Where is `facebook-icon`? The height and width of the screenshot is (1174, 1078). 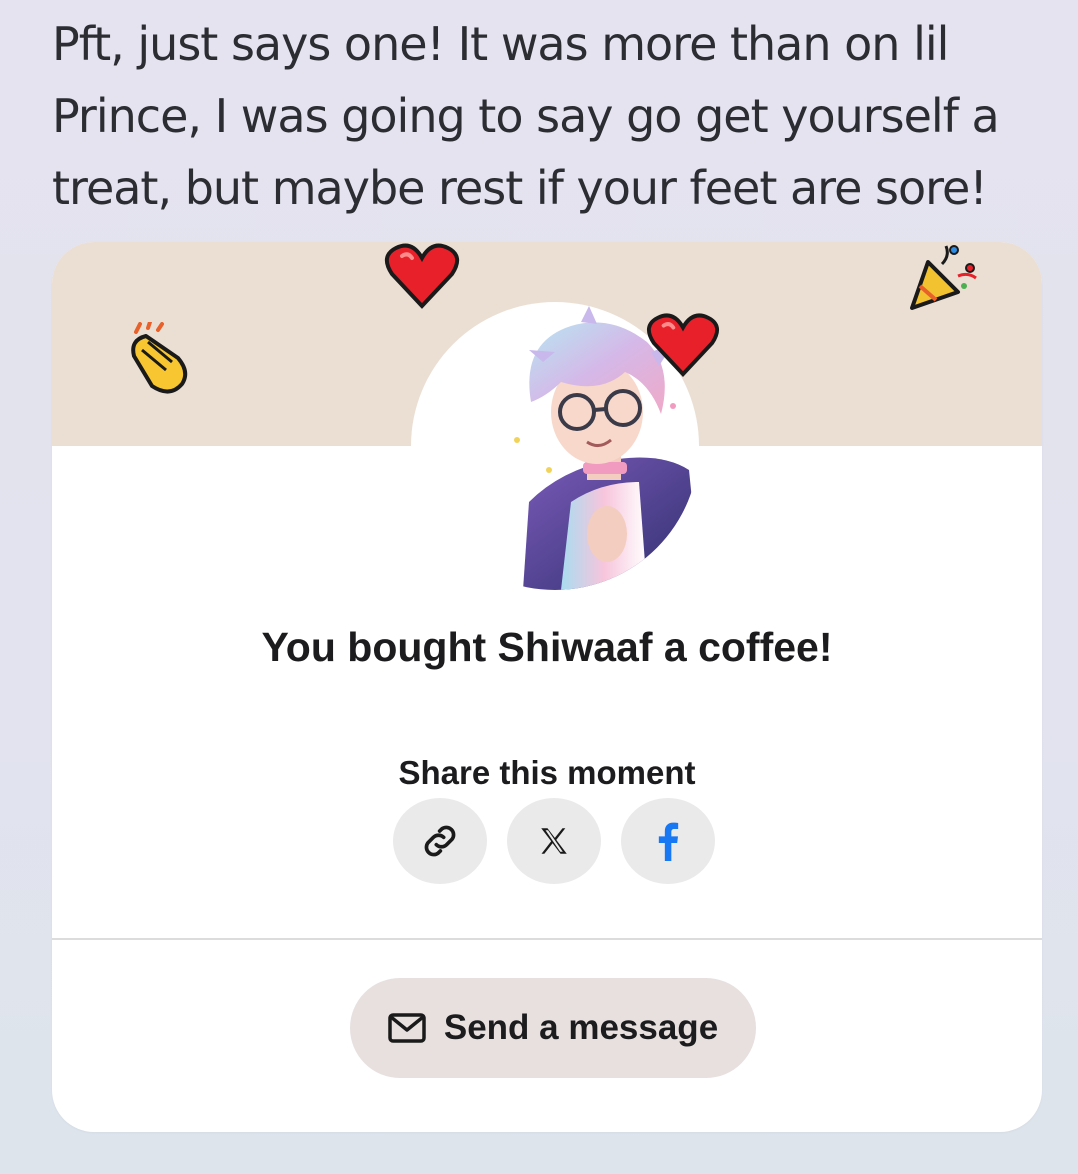 facebook-icon is located at coordinates (668, 841).